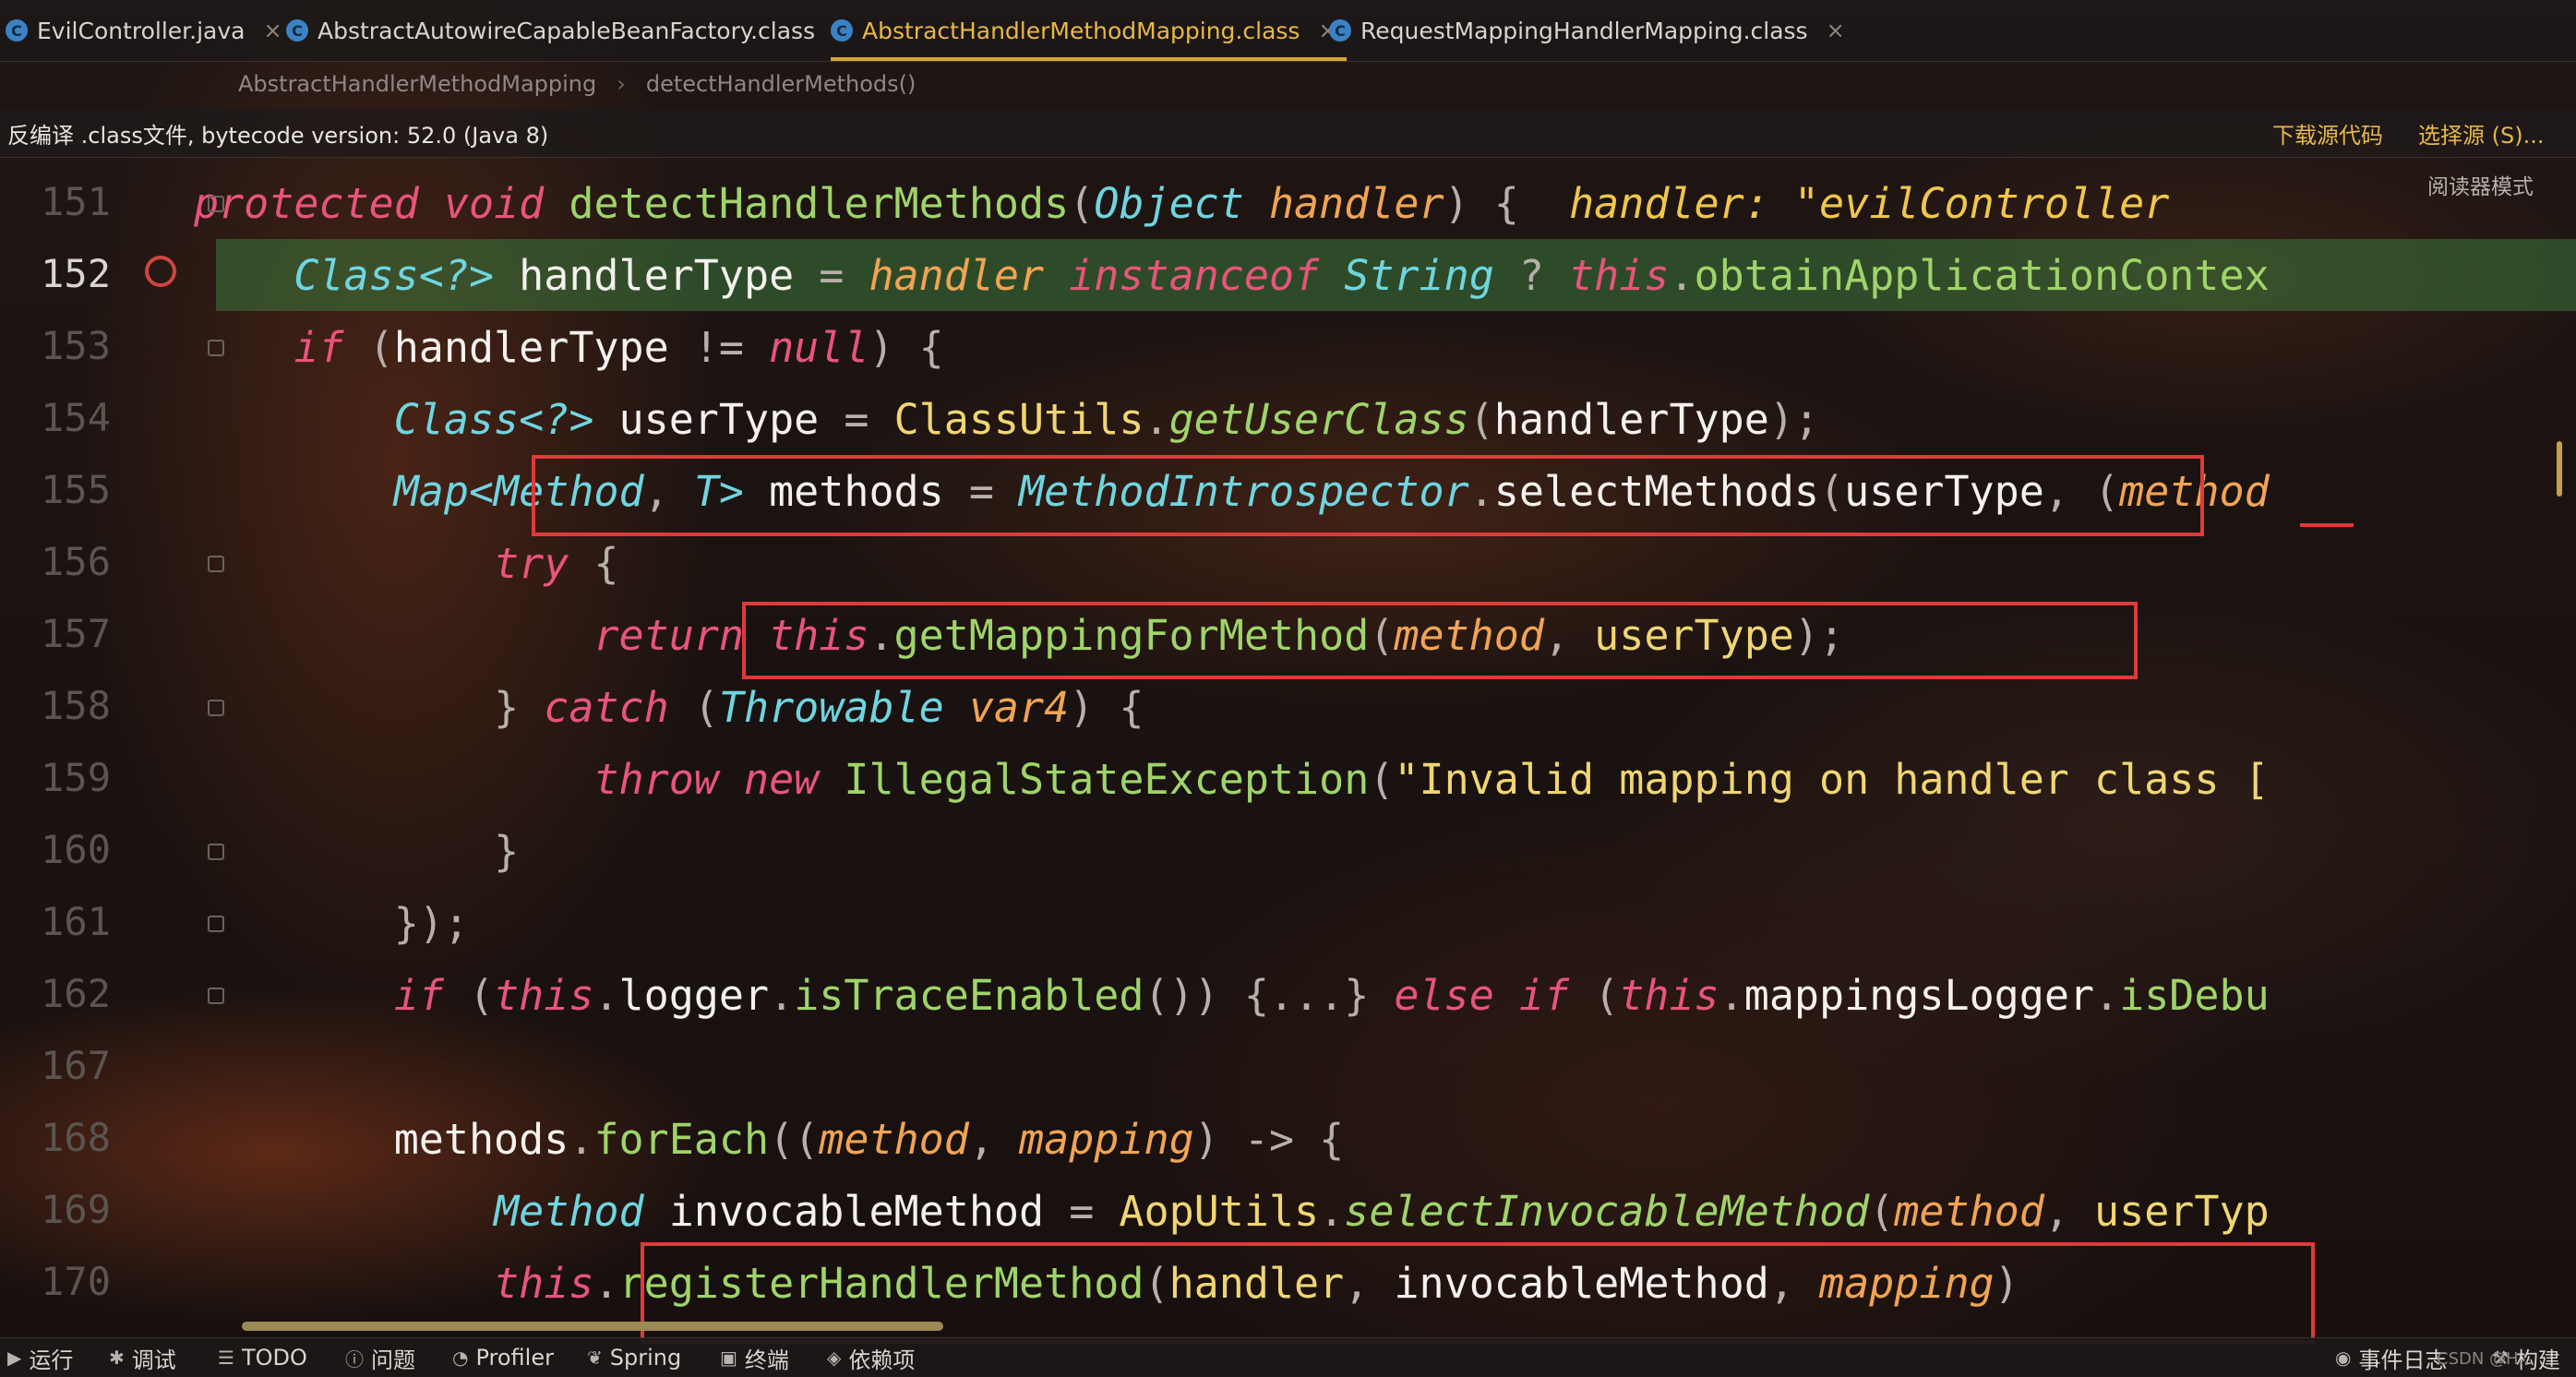  What do you see at coordinates (1107, 779) in the screenshot?
I see `code-token: IllegalStateException` at bounding box center [1107, 779].